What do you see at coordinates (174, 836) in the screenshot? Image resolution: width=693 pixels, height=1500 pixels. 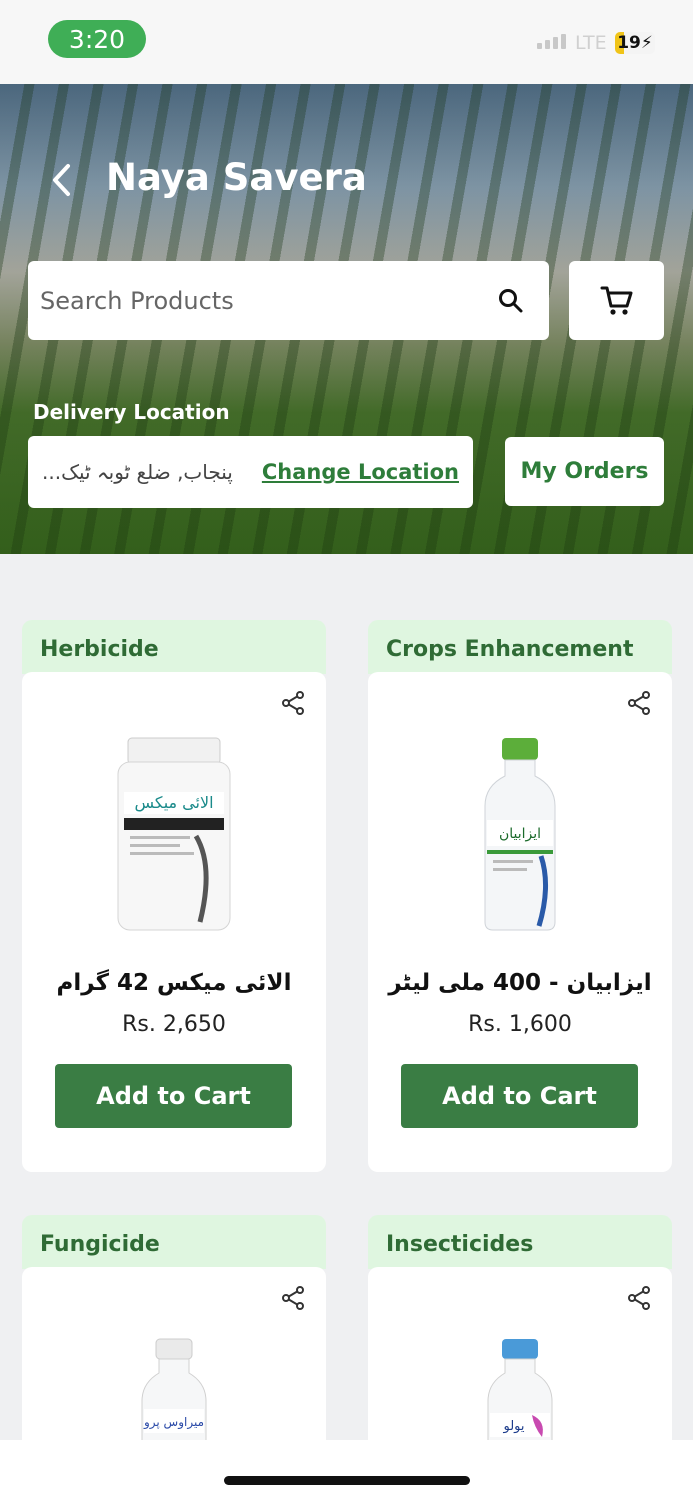 I see `product-image: الائی میکس` at bounding box center [174, 836].